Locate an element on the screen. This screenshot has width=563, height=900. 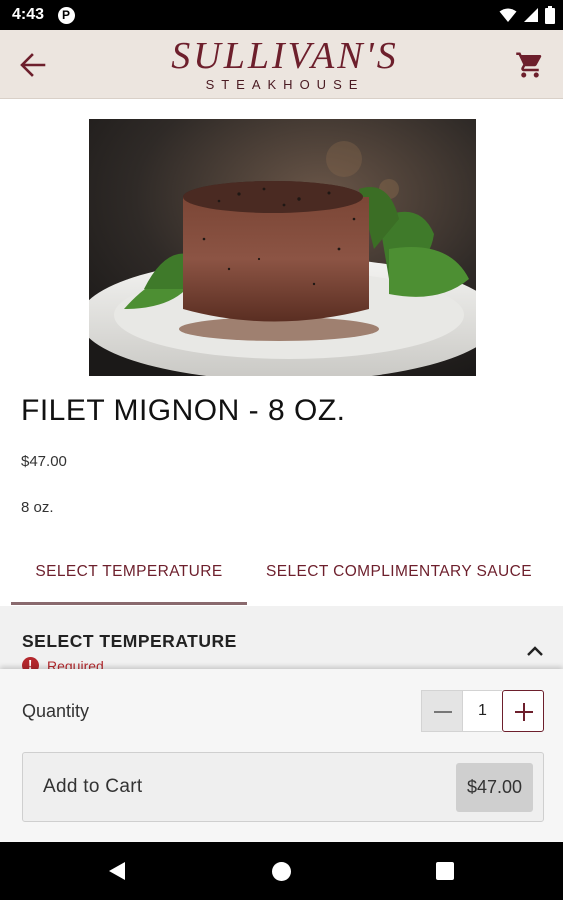
status-icons is located at coordinates (527, 15).